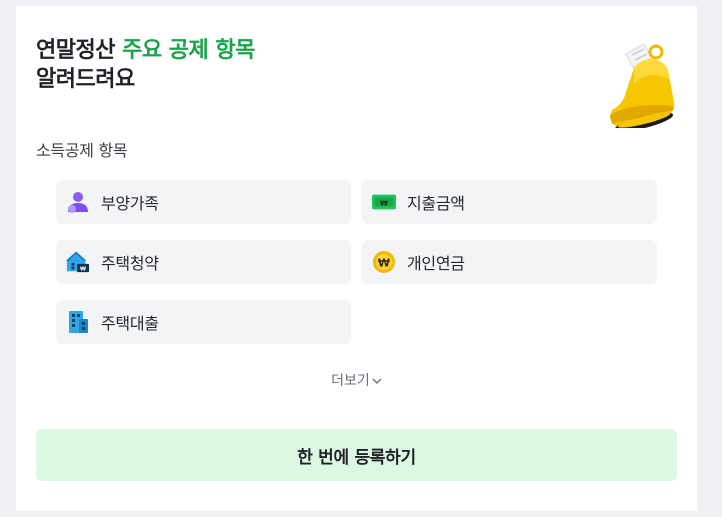  What do you see at coordinates (130, 263) in the screenshot?
I see `deduction-item-label: 주택청약` at bounding box center [130, 263].